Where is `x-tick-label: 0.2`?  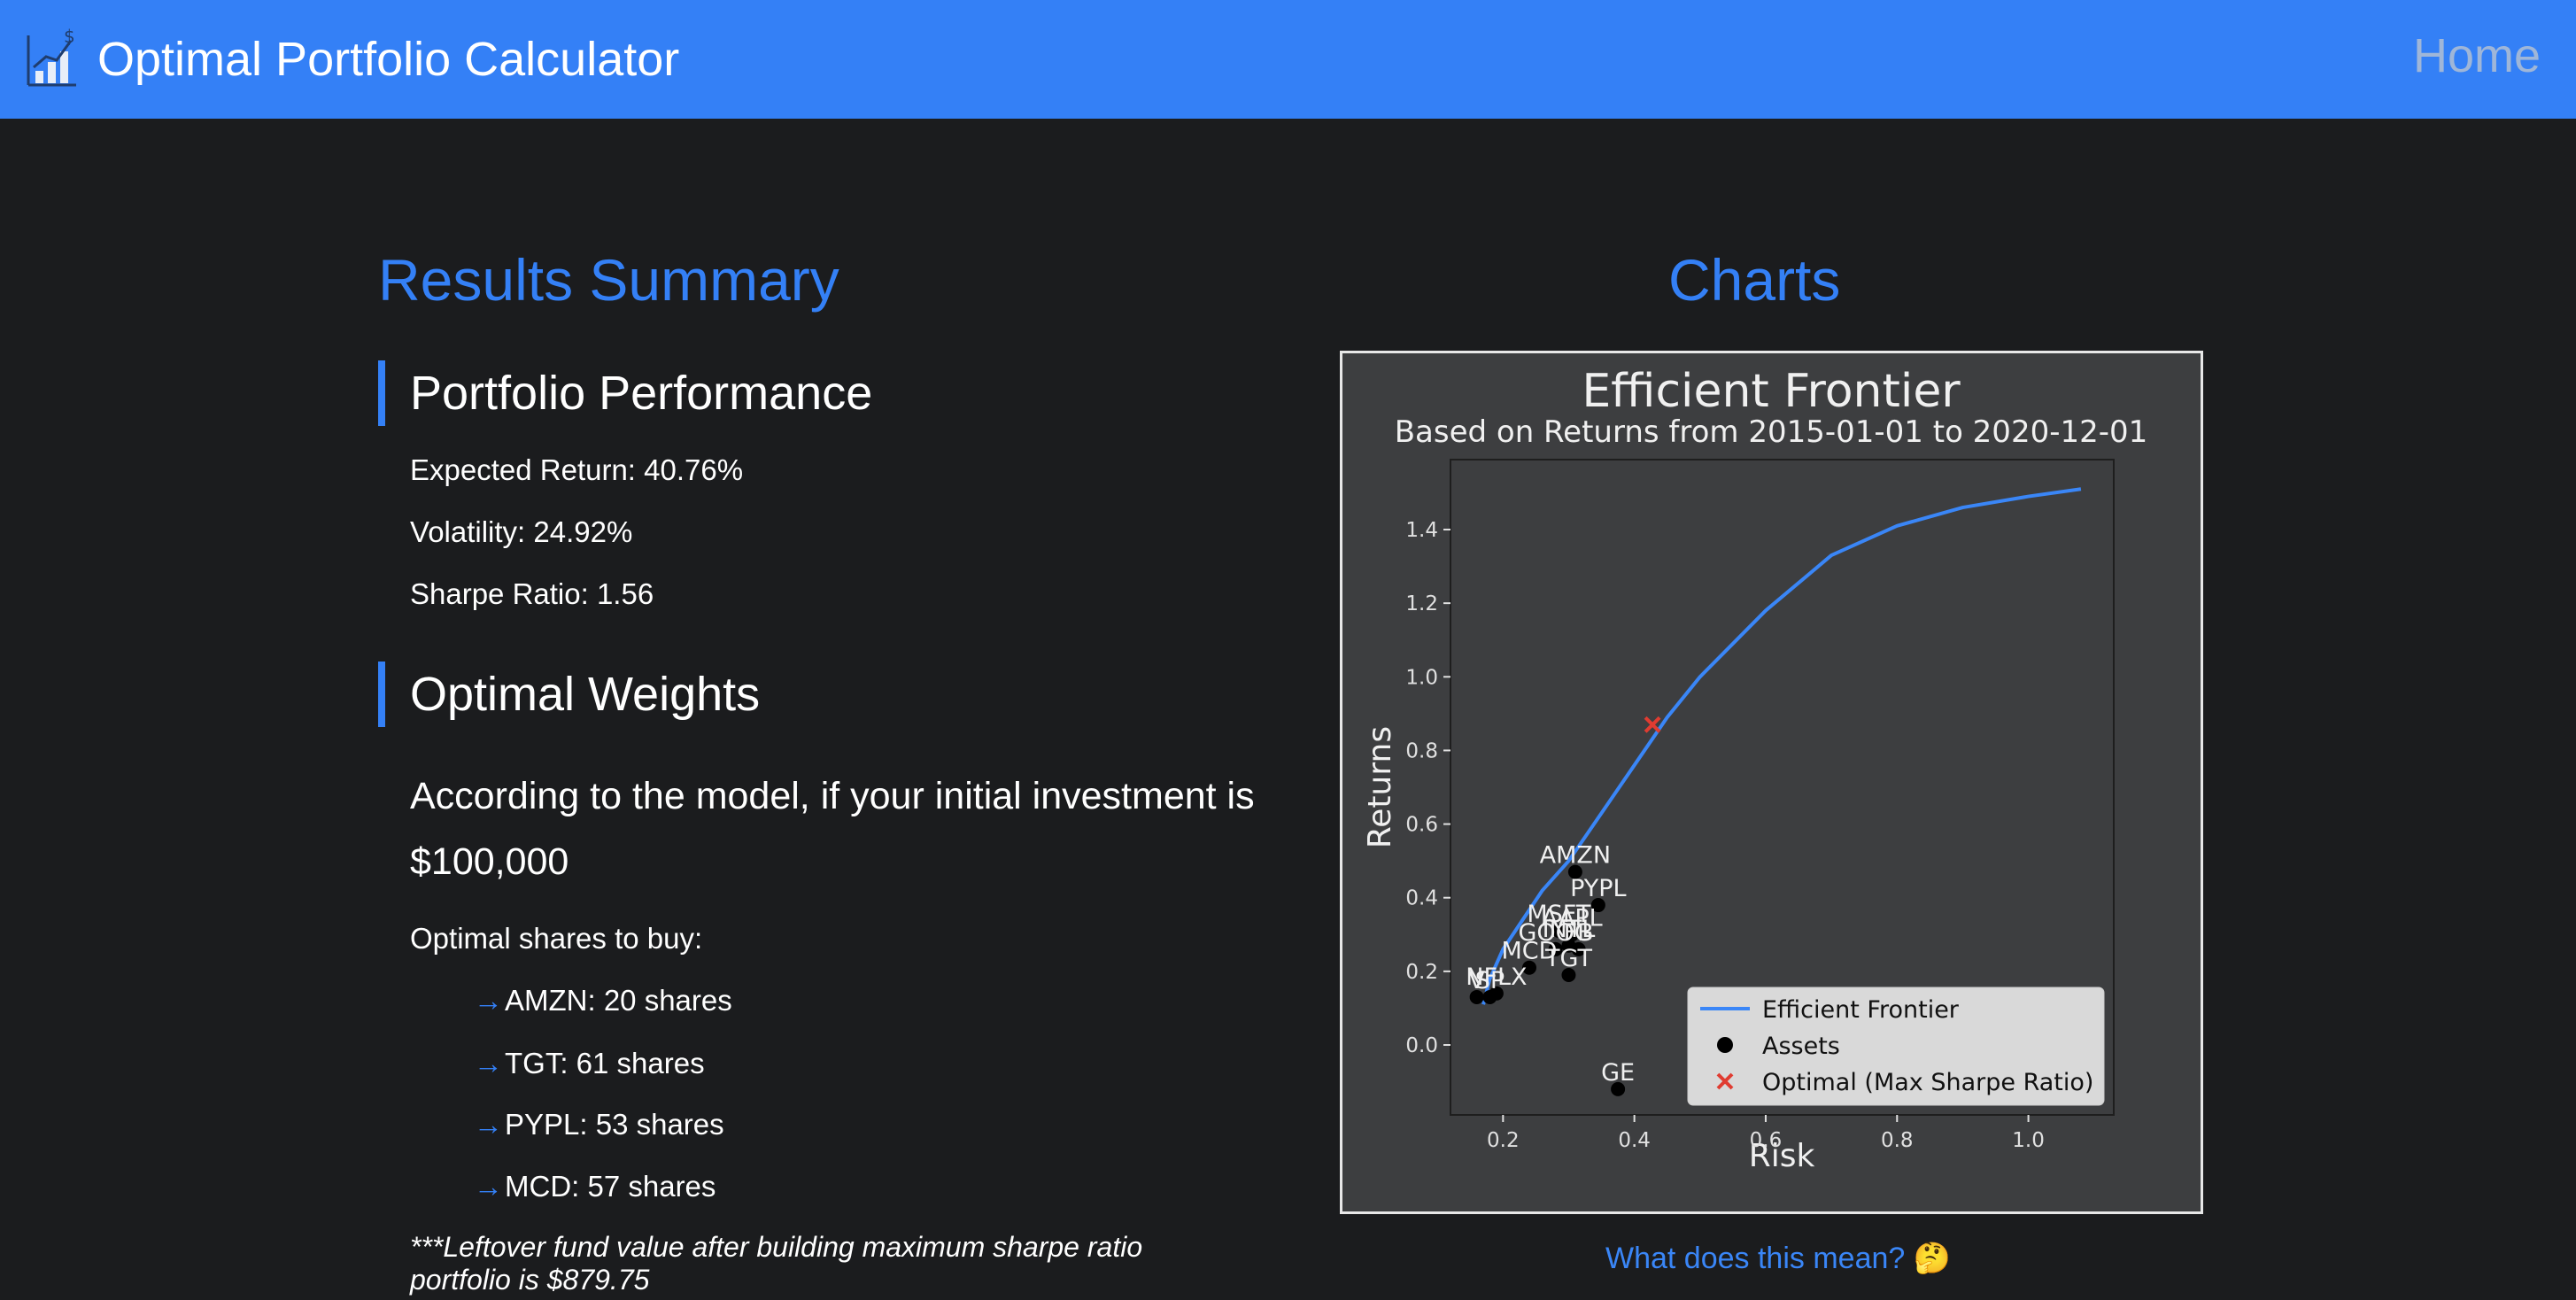 x-tick-label: 0.2 is located at coordinates (1503, 1140).